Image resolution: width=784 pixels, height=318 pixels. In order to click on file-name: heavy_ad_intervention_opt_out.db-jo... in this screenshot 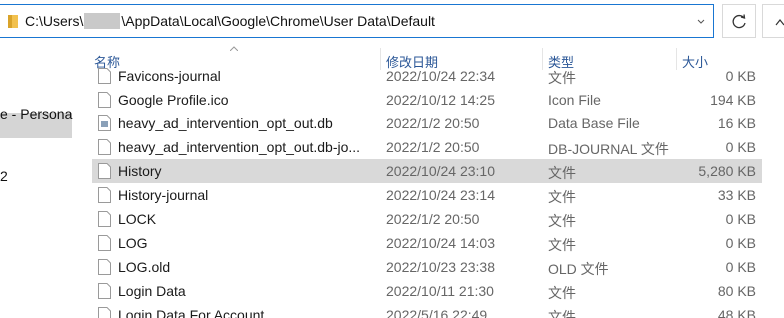, I will do `click(239, 147)`.